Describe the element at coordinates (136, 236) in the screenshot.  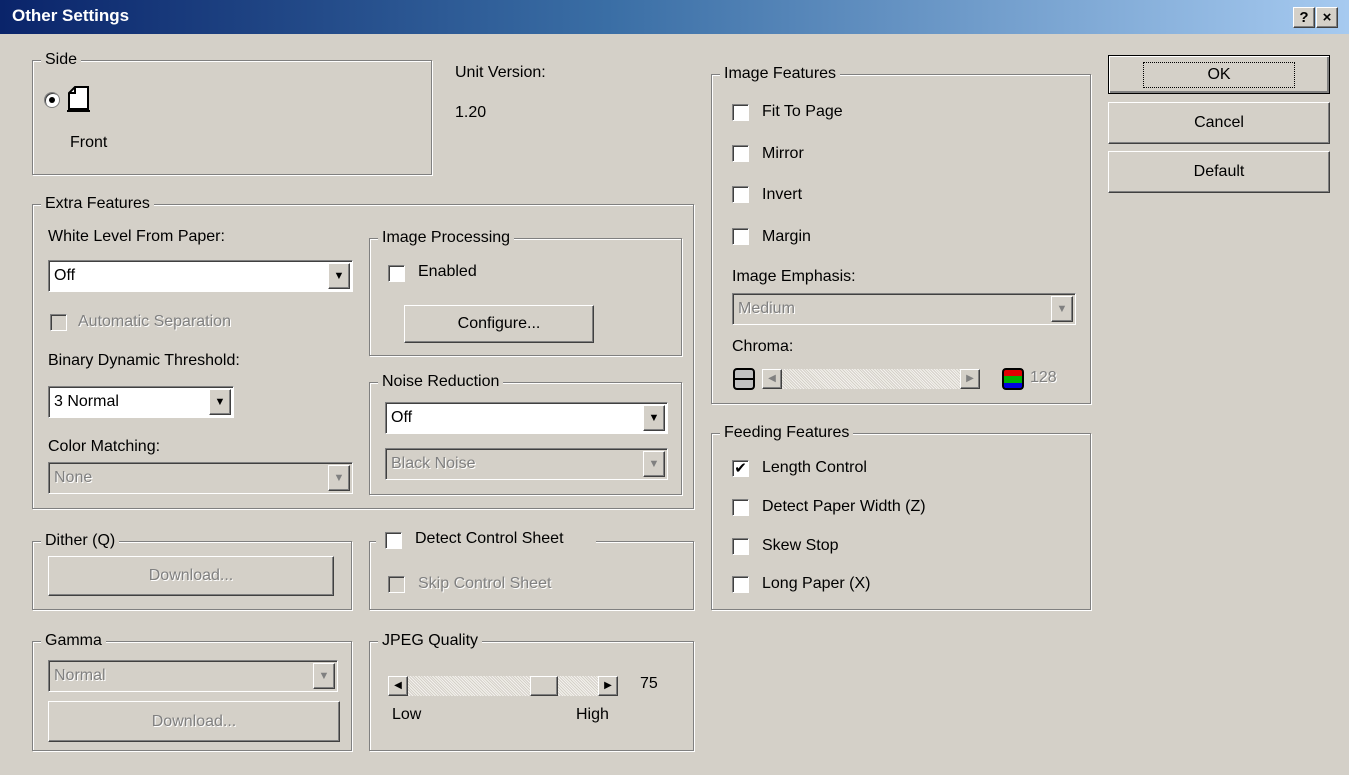
I see `white-level-label: White Level From Paper:` at that location.